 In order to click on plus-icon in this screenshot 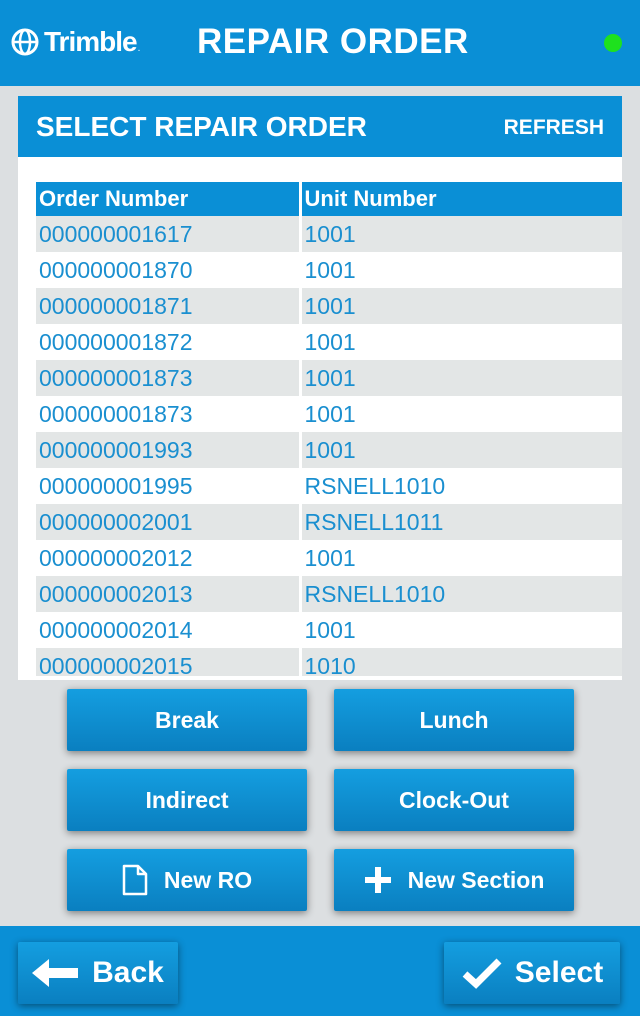, I will do `click(377, 880)`.